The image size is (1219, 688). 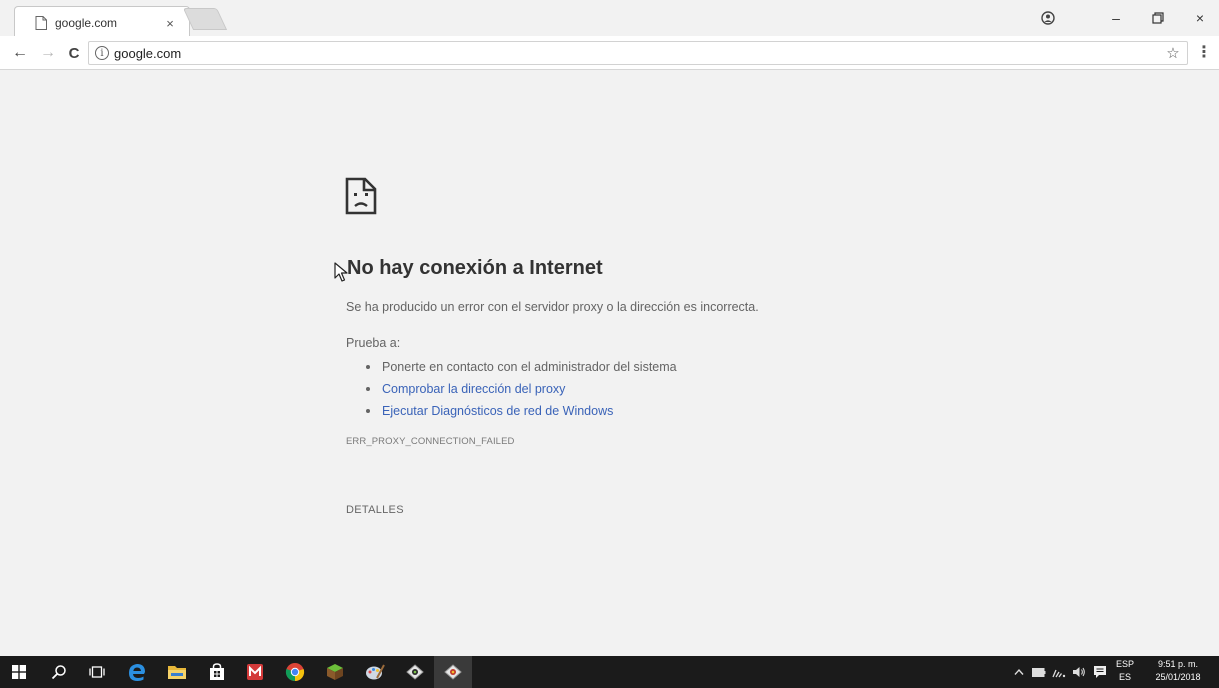 I want to click on chevron-up-icon, so click(x=1019, y=671).